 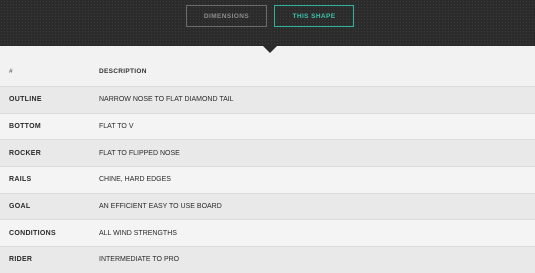 I want to click on table-row: OUTLINE NARROW NOSE TO FLAT DIAMOND TAIL, so click(x=267, y=99).